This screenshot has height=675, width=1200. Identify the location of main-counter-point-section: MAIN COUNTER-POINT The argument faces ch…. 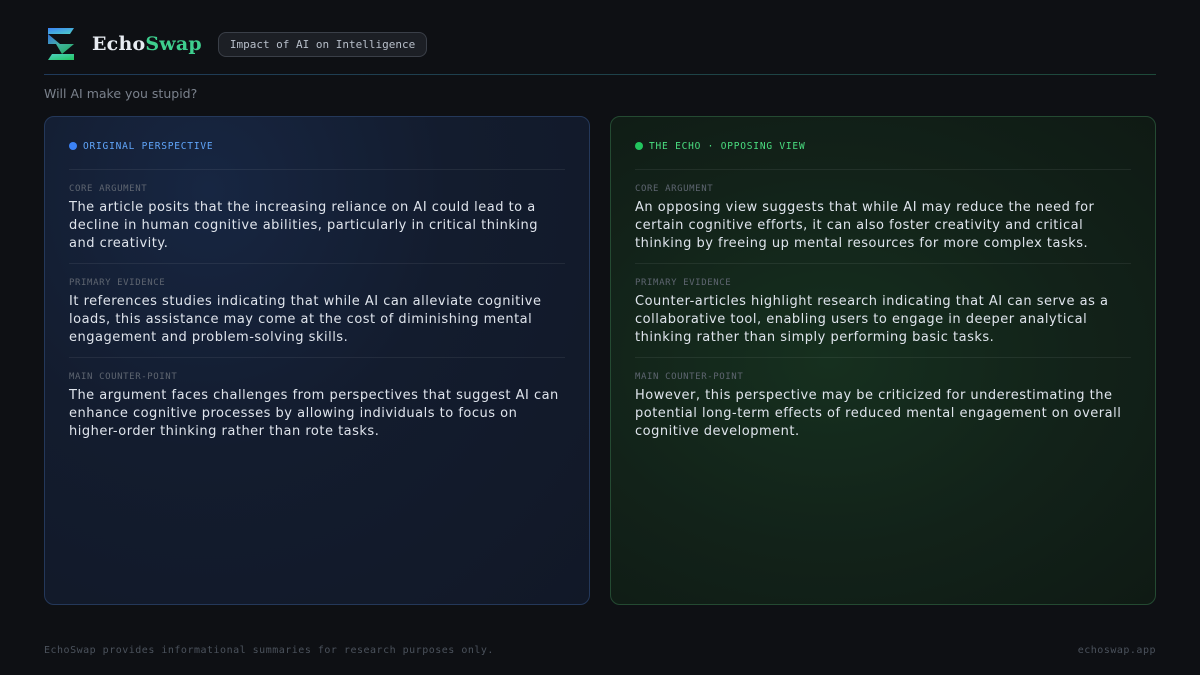
(317, 404).